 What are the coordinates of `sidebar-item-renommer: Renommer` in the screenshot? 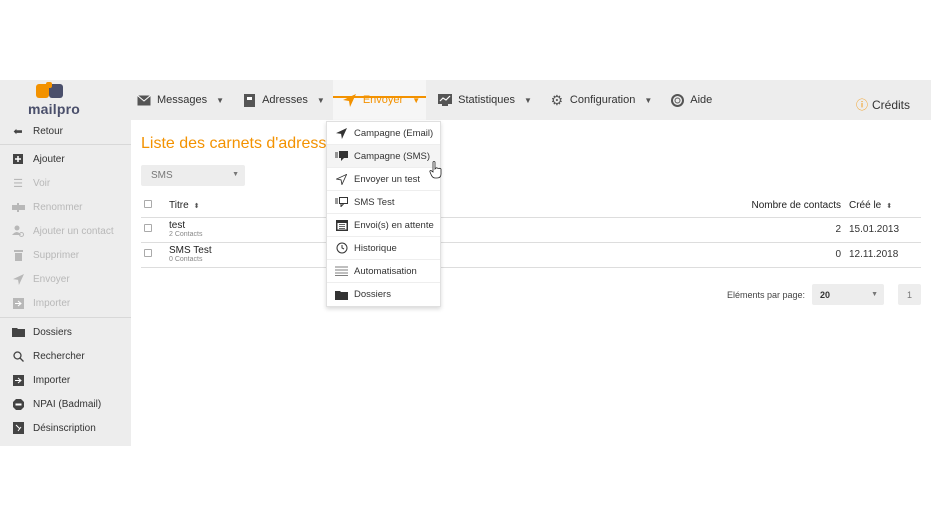 It's located at (65, 207).